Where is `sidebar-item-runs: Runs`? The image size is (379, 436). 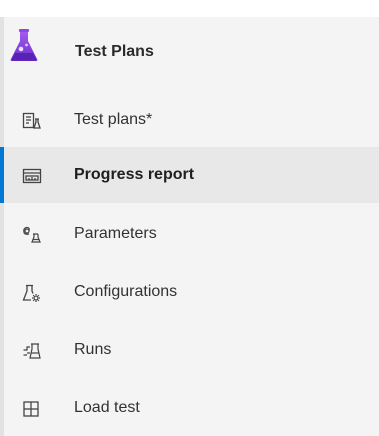
sidebar-item-runs: Runs is located at coordinates (191, 350).